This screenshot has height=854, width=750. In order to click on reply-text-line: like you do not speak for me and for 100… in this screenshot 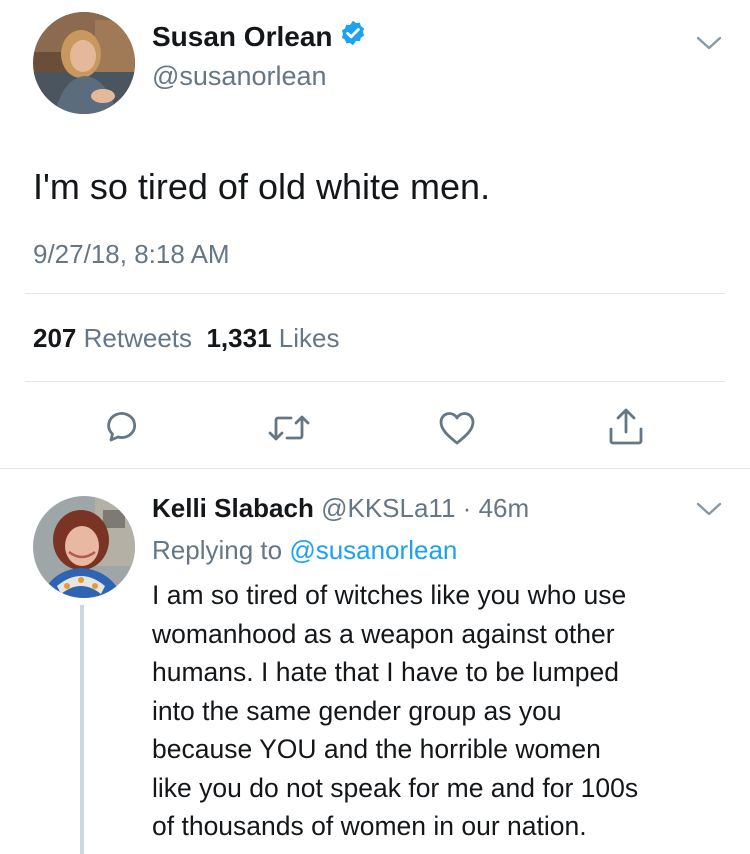, I will do `click(395, 787)`.